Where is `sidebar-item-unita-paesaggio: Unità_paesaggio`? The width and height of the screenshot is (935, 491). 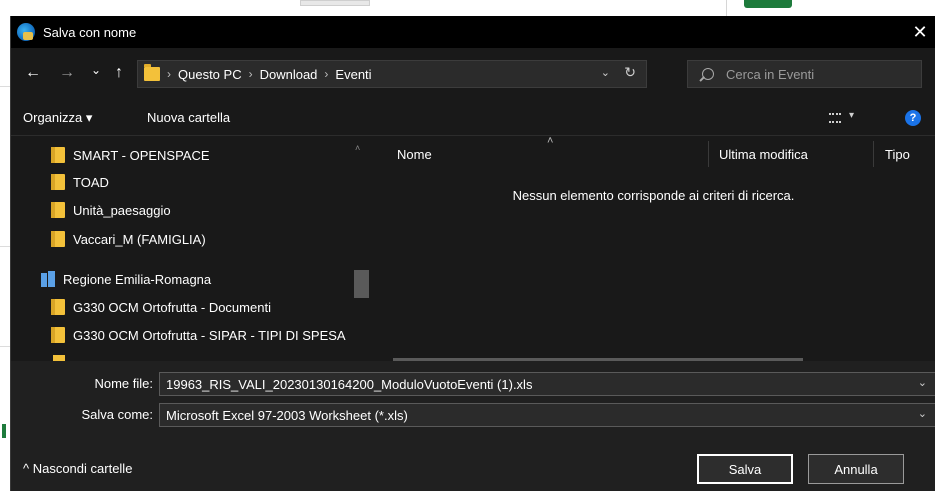 sidebar-item-unita-paesaggio: Unità_paesaggio is located at coordinates (111, 210).